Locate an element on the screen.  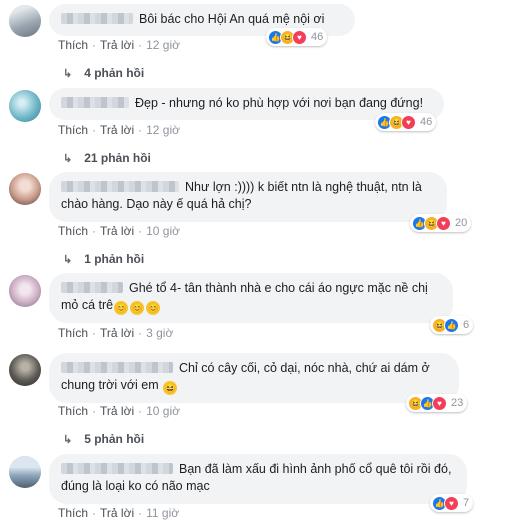
view-replies-link: ↳ 21 phản hồi is located at coordinates (107, 158).